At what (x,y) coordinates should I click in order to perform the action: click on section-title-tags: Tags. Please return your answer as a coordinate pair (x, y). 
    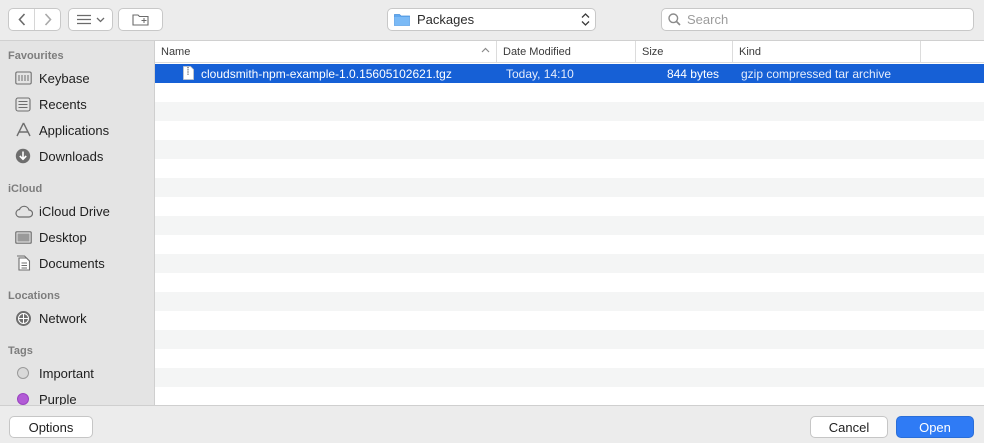
    Looking at the image, I should click on (20, 351).